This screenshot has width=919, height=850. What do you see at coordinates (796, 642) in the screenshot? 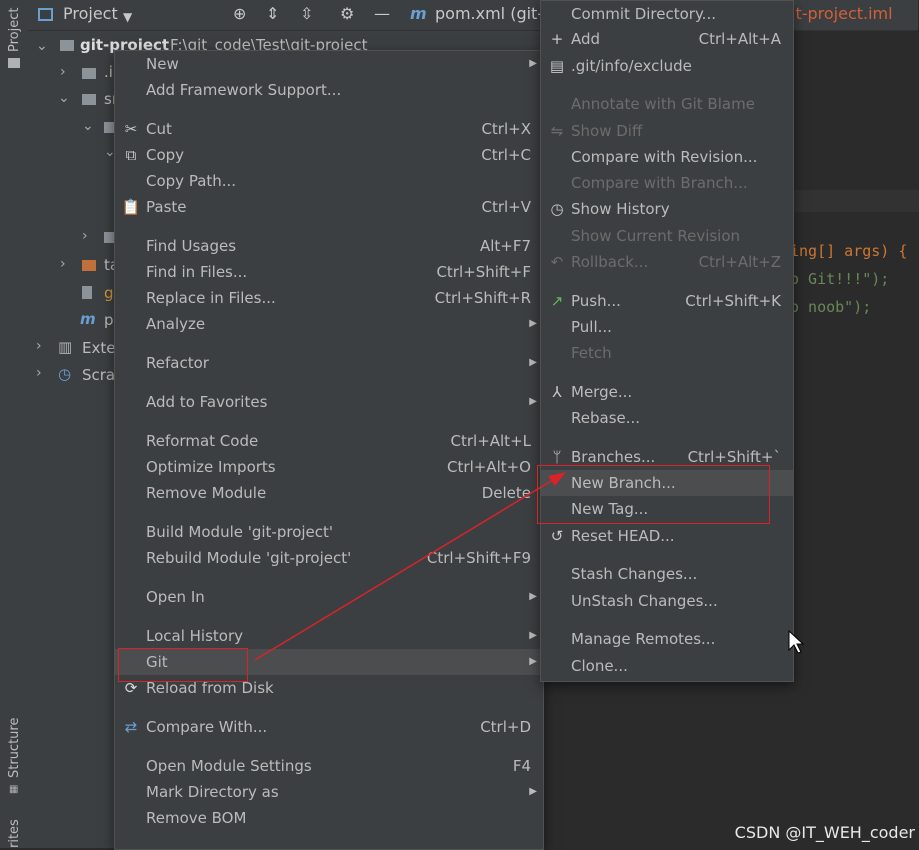
I see `mouse-cursor-icon` at bounding box center [796, 642].